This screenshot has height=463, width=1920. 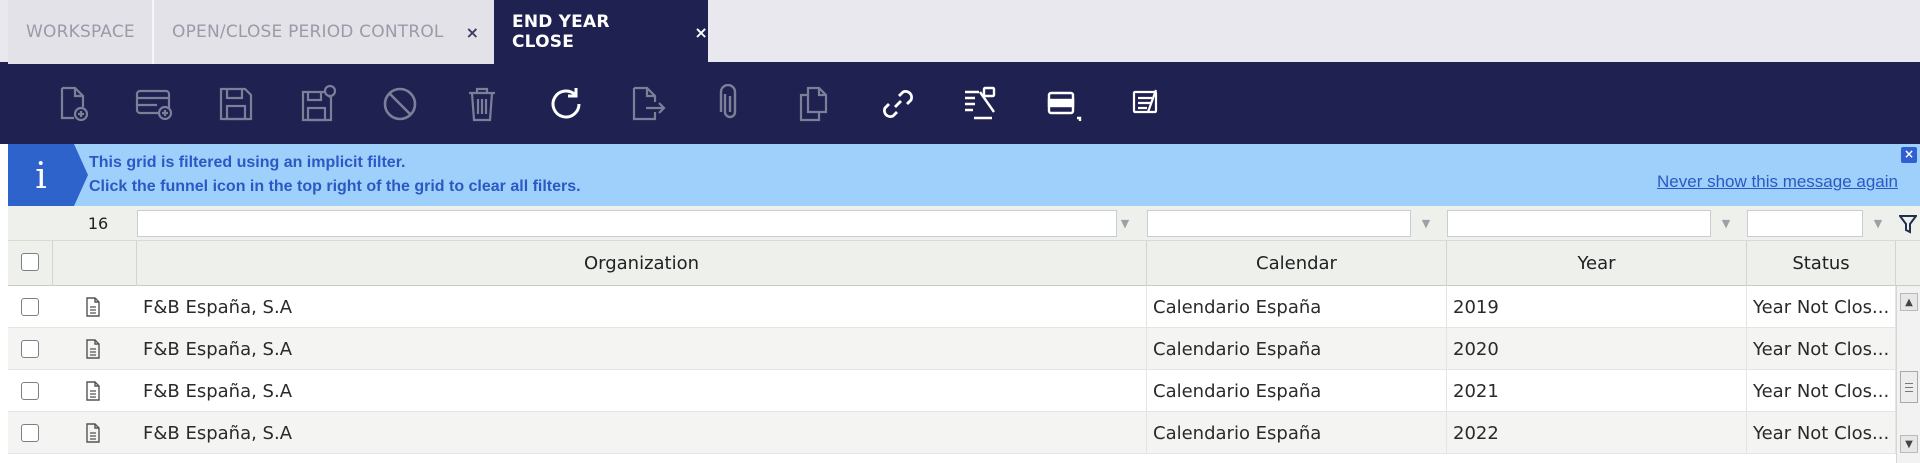 What do you see at coordinates (561, 32) in the screenshot?
I see `tab-label: END YEAR CLOSE` at bounding box center [561, 32].